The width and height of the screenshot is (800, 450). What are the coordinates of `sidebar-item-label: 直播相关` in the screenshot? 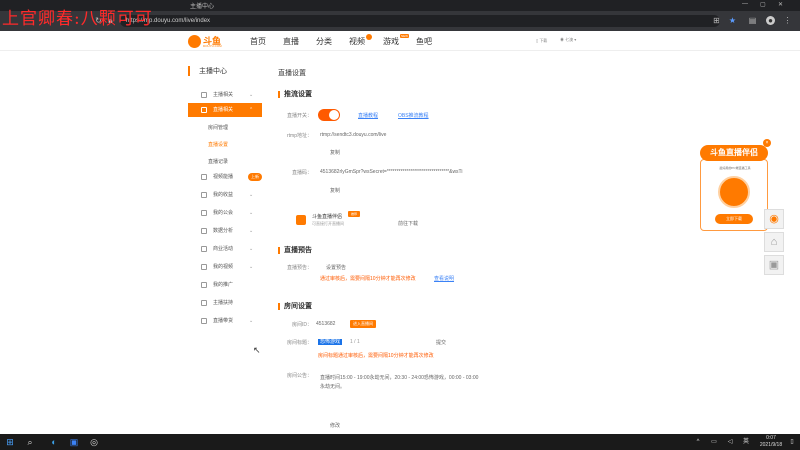 It's located at (223, 110).